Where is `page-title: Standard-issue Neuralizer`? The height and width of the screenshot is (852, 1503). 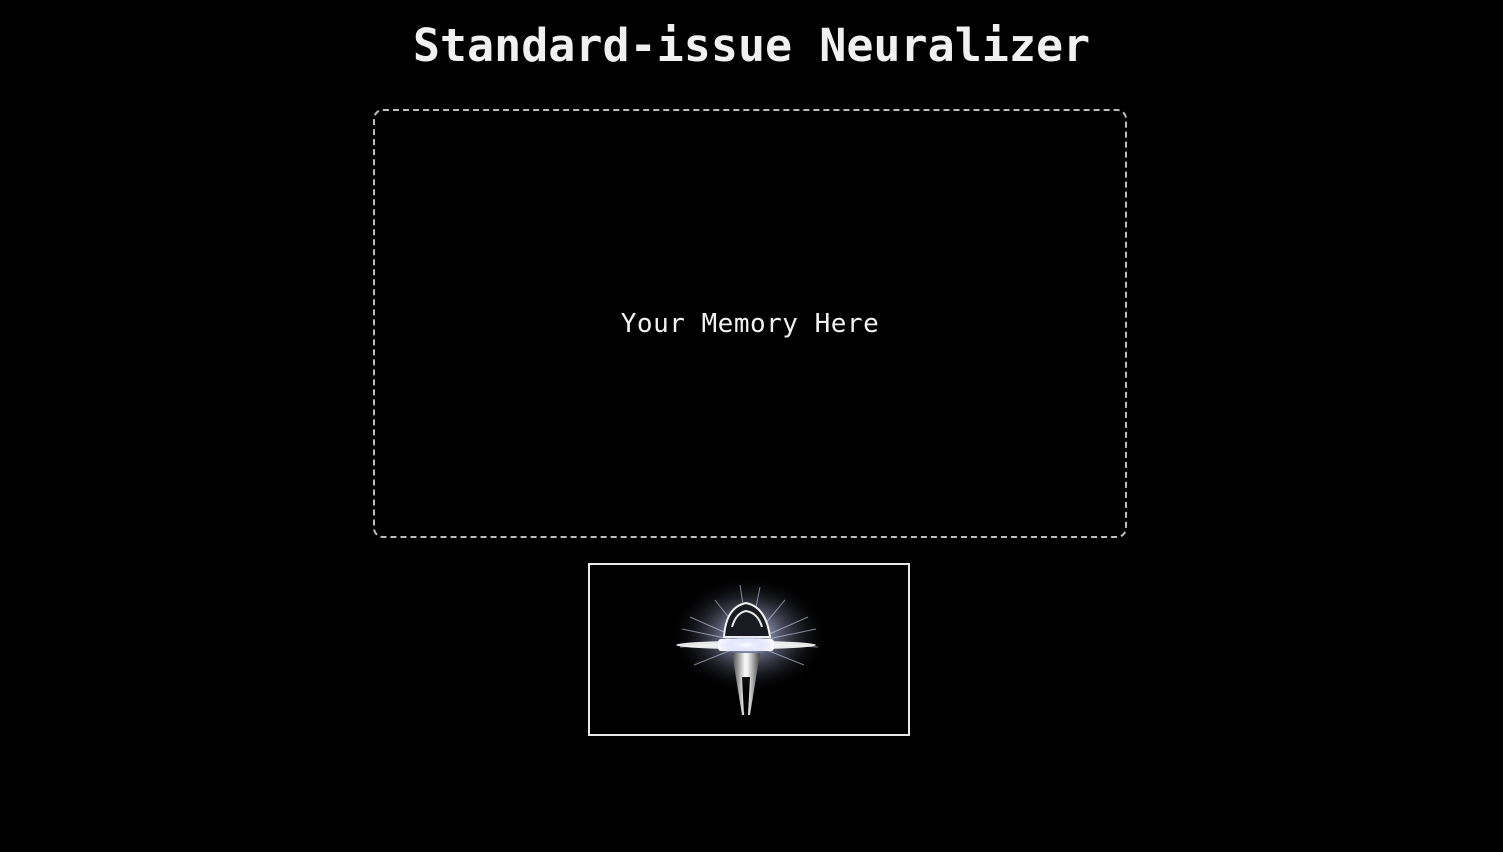
page-title: Standard-issue Neuralizer is located at coordinates (751, 45).